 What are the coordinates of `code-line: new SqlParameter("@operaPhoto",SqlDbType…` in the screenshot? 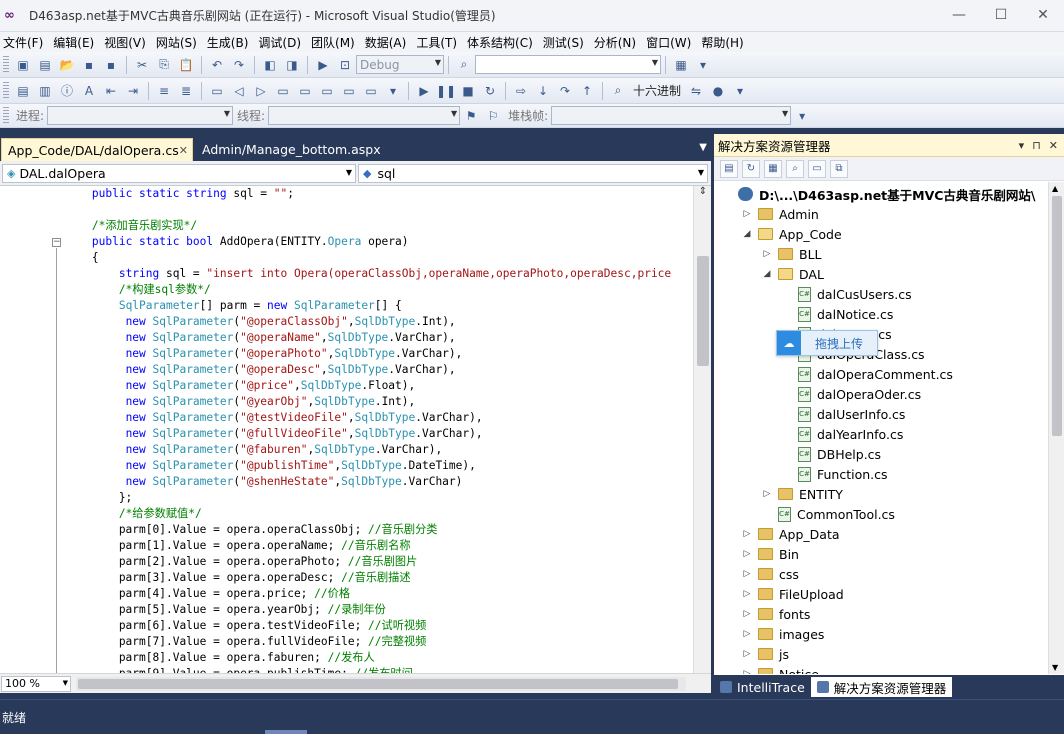 It's located at (365, 354).